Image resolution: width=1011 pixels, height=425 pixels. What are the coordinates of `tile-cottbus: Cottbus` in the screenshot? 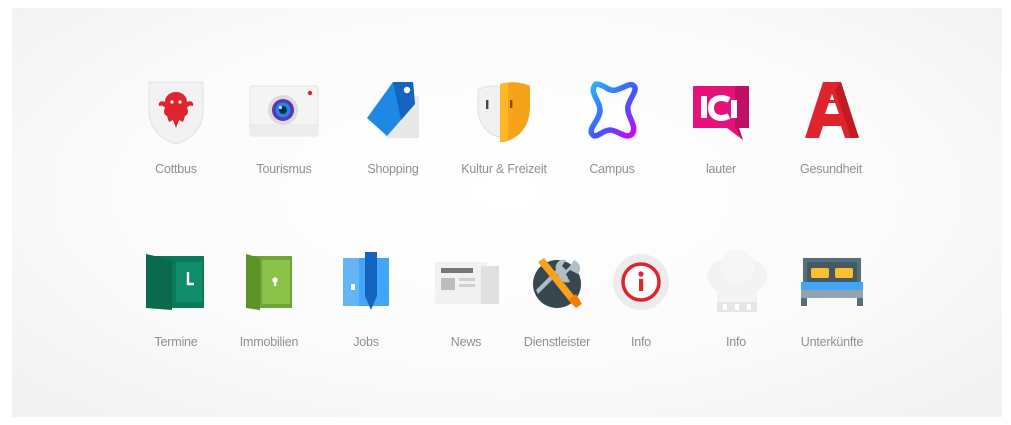 It's located at (176, 133).